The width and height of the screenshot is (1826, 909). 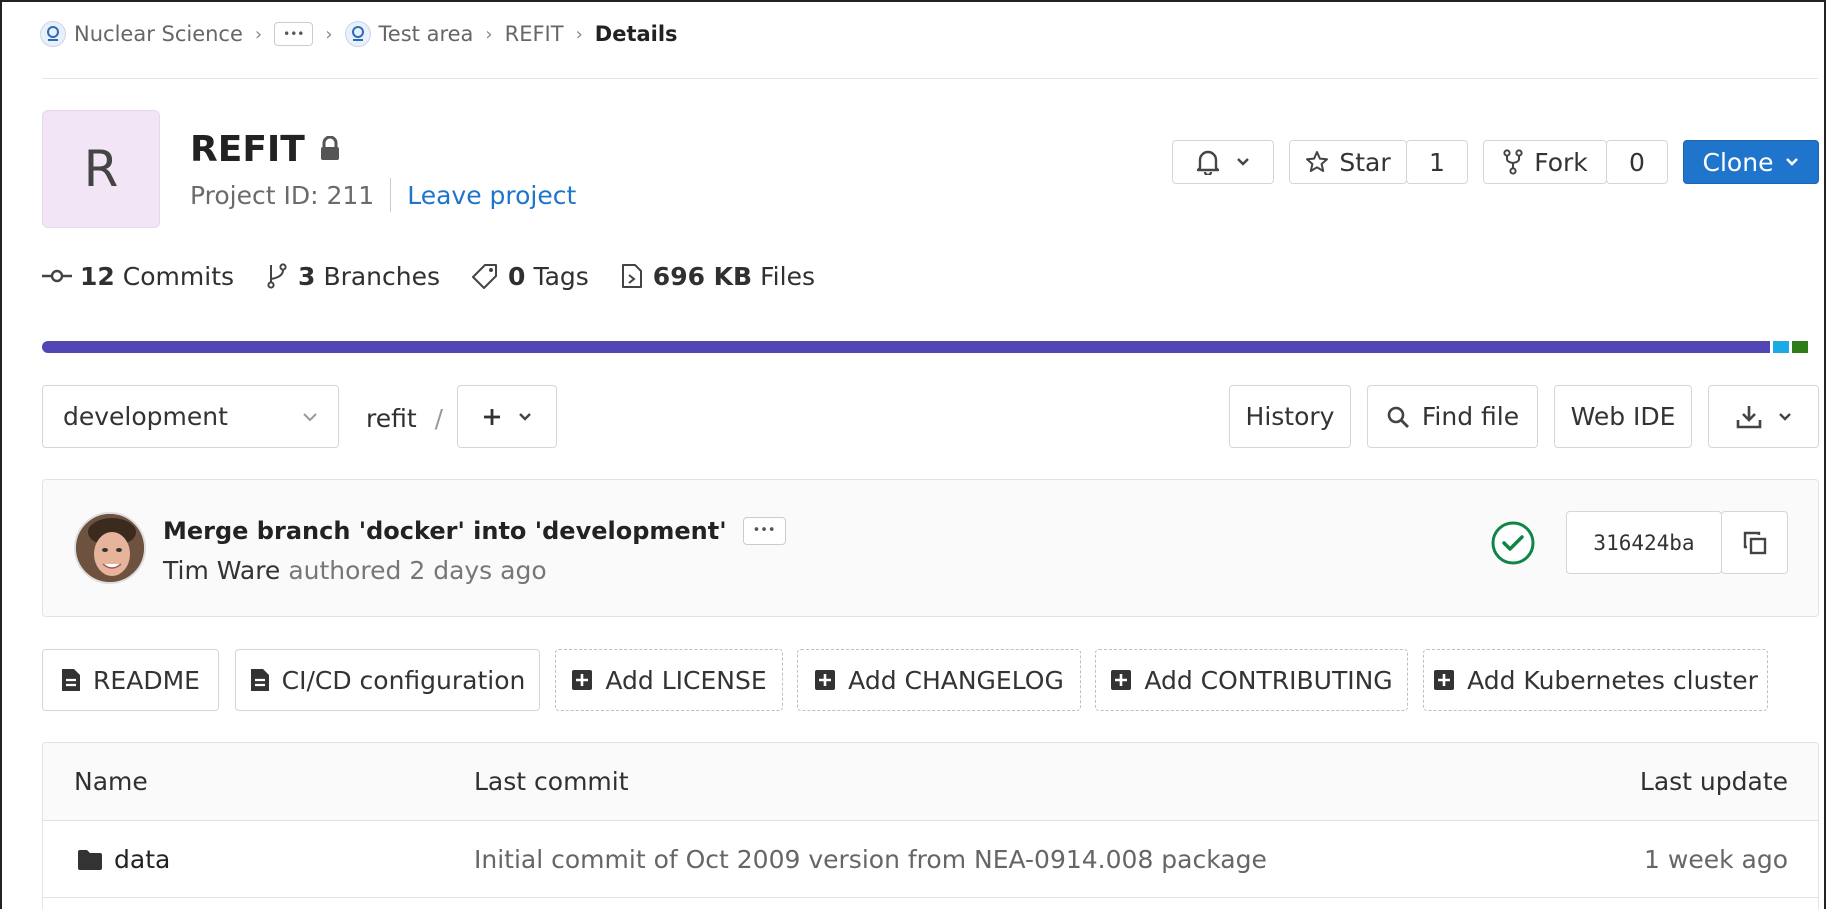 I want to click on lock-icon, so click(x=330, y=149).